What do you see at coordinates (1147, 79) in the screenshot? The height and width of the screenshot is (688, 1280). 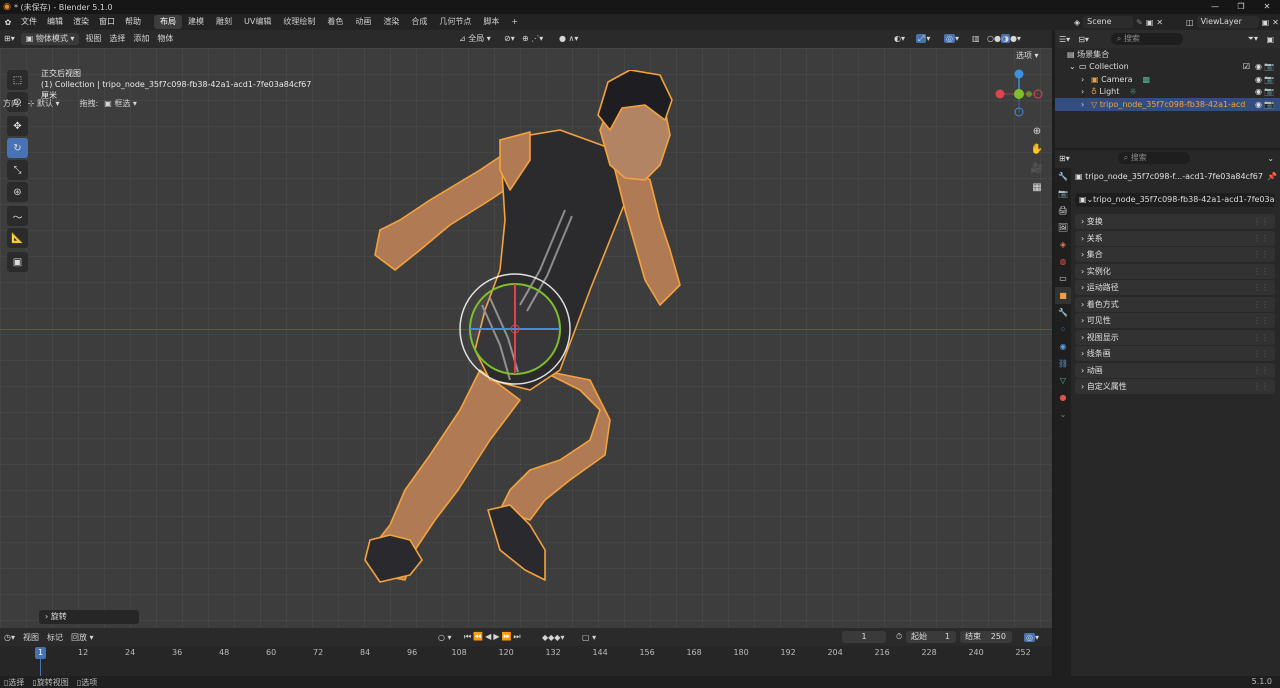 I see `camera-data-icon: ▩` at bounding box center [1147, 79].